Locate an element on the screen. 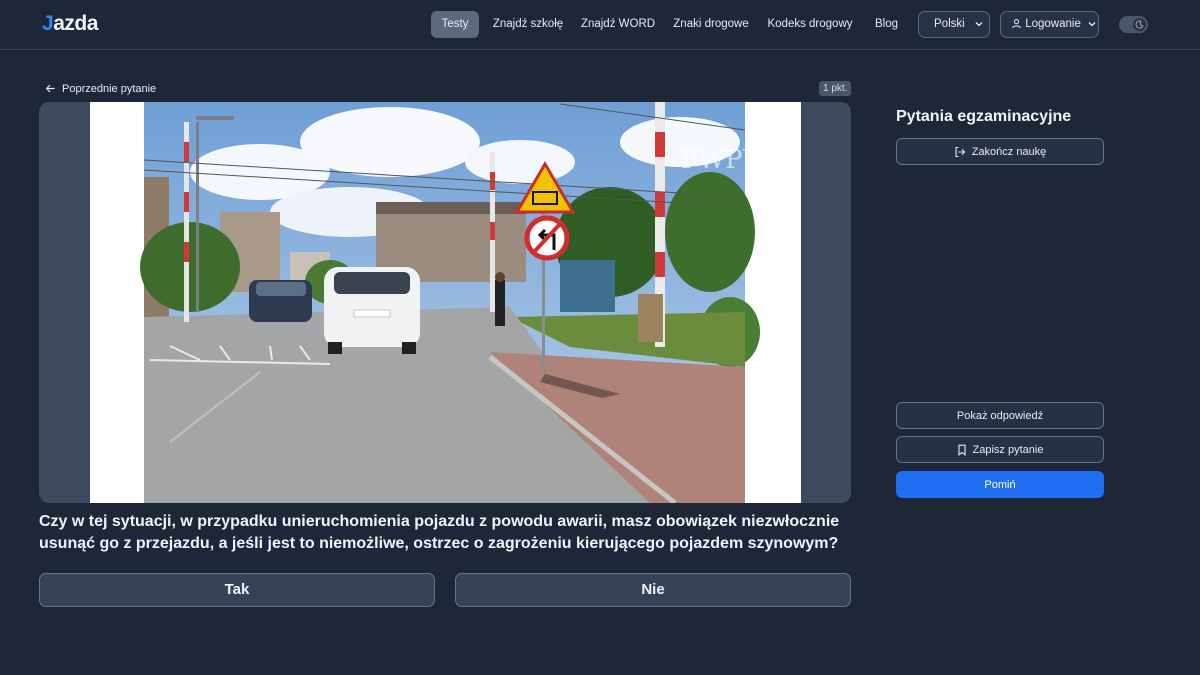 This screenshot has height=675, width=1200. login-button: Logowanie is located at coordinates (1049, 24).